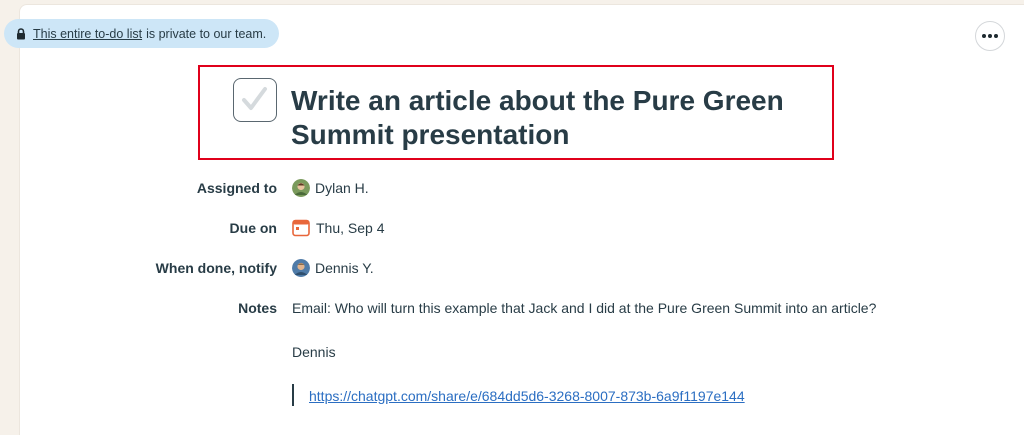 Image resolution: width=1024 pixels, height=435 pixels. What do you see at coordinates (314, 352) in the screenshot?
I see `notes-line-2: Dennis` at bounding box center [314, 352].